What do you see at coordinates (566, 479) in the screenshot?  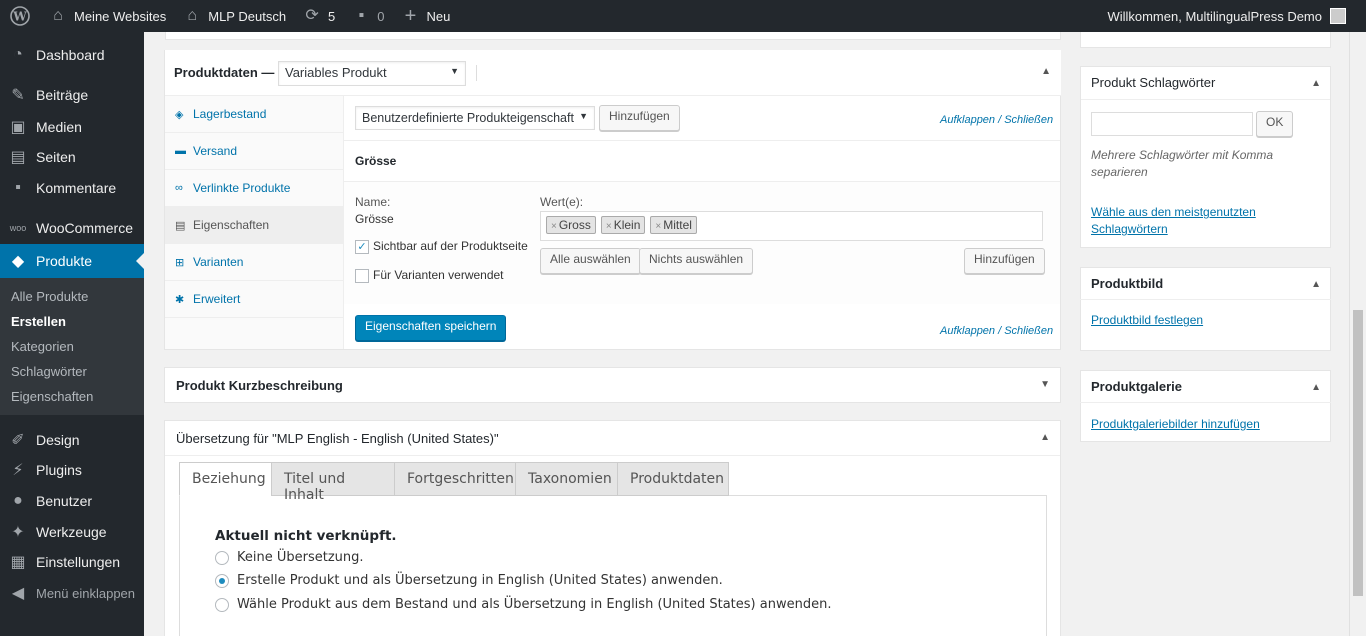 I see `tab-taxonomies: Taxonomien` at bounding box center [566, 479].